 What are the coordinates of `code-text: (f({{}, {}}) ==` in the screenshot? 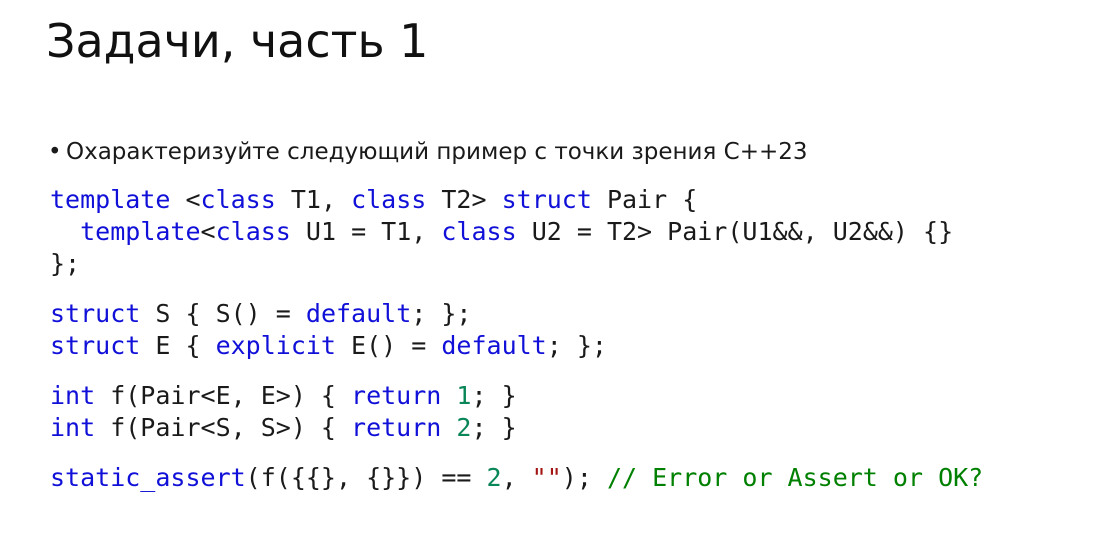 It's located at (366, 477).